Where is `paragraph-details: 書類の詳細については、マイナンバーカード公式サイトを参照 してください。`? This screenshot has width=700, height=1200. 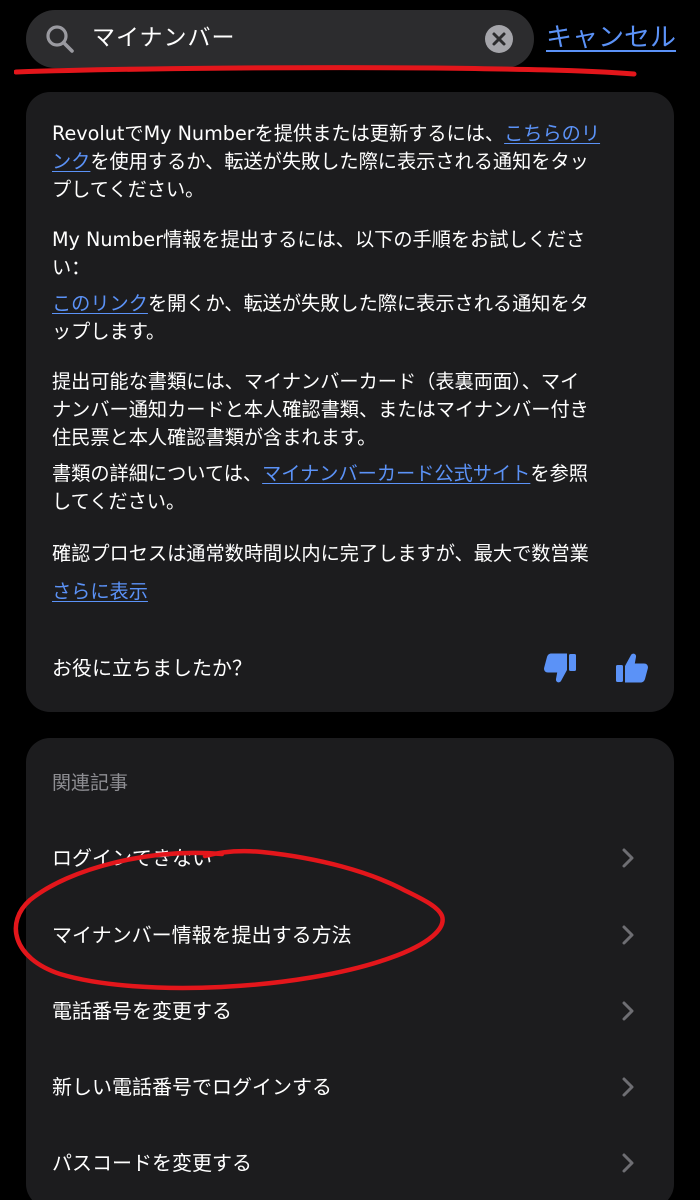 paragraph-details: 書類の詳細については、マイナンバーカード公式サイトを参照 してください。 is located at coordinates (352, 488).